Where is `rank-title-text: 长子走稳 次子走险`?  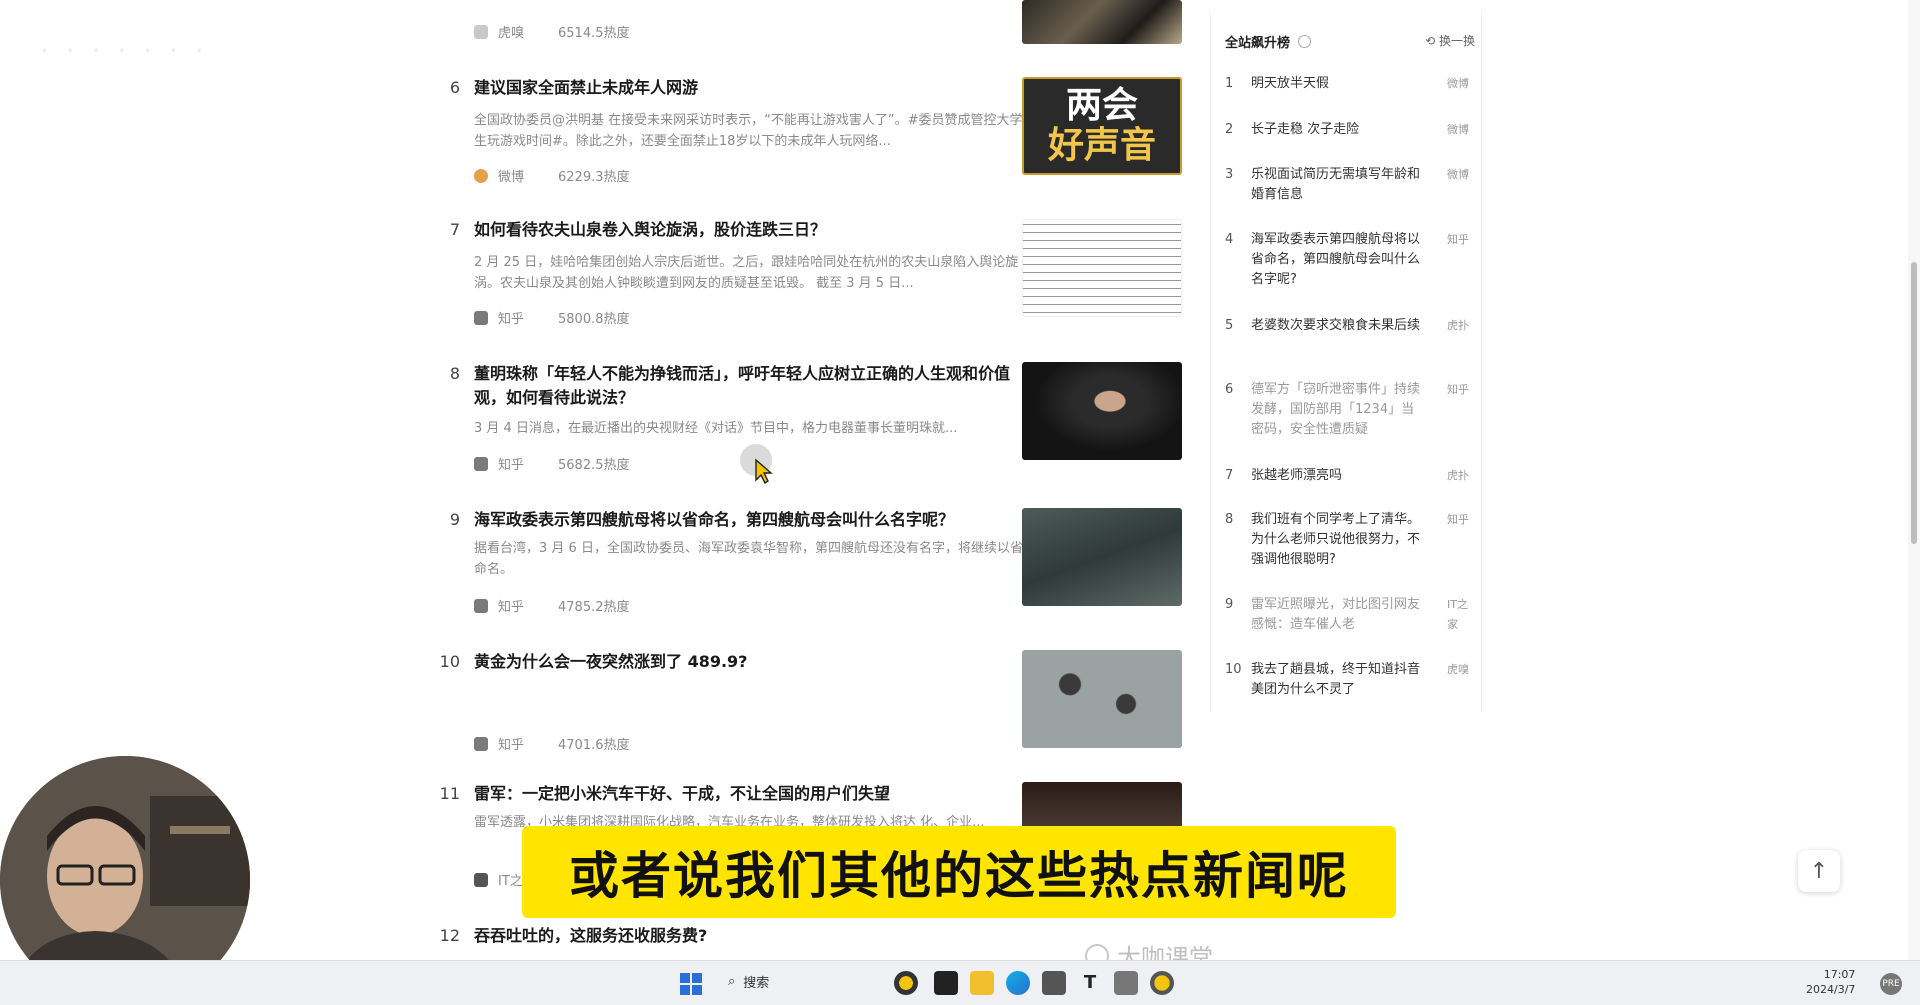
rank-title-text: 长子走稳 次子走险 is located at coordinates (1336, 130).